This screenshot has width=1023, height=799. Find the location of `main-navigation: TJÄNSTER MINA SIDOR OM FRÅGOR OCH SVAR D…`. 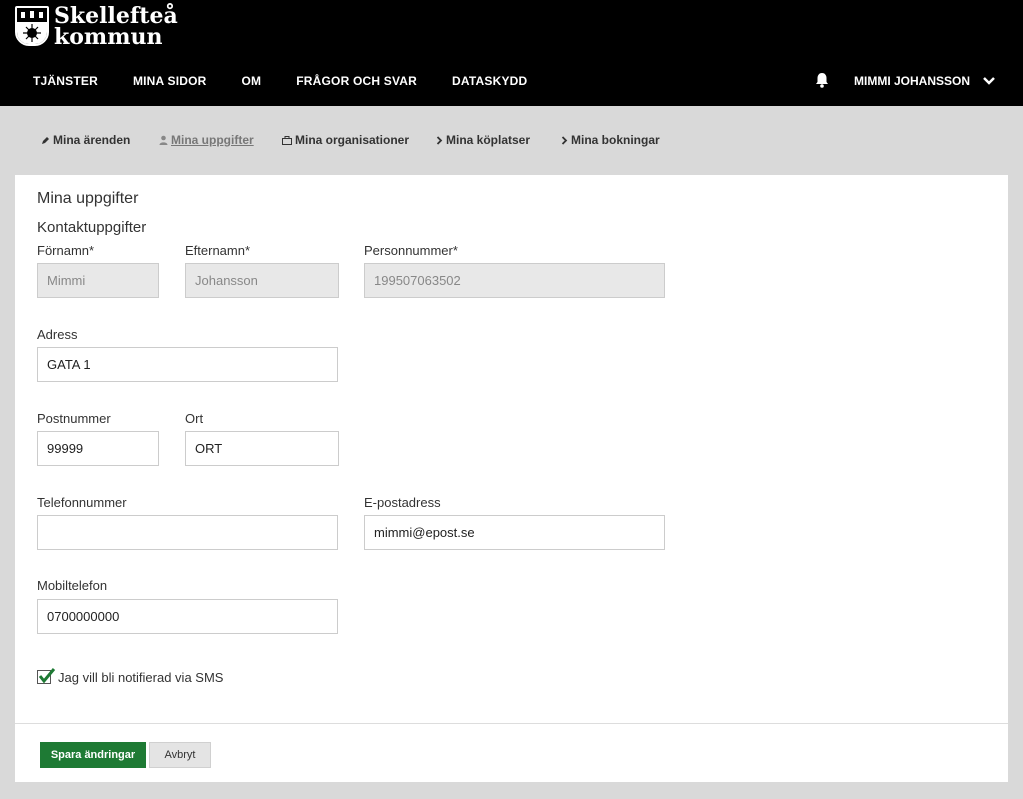

main-navigation: TJÄNSTER MINA SIDOR OM FRÅGOR OCH SVAR D… is located at coordinates (280, 81).